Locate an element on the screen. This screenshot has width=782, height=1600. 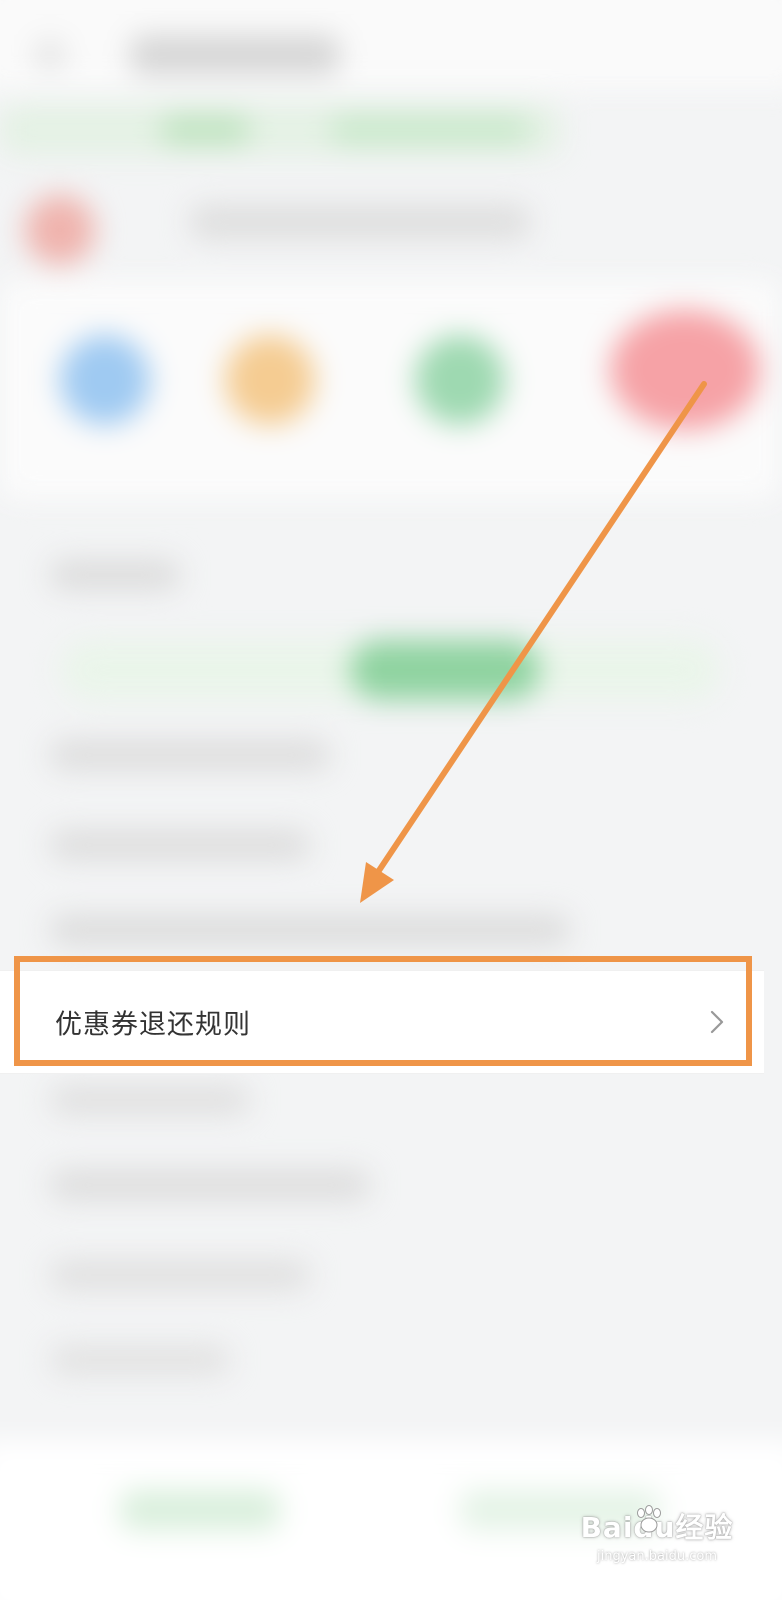
blurred-bottom-button is located at coordinates (200, 1510).